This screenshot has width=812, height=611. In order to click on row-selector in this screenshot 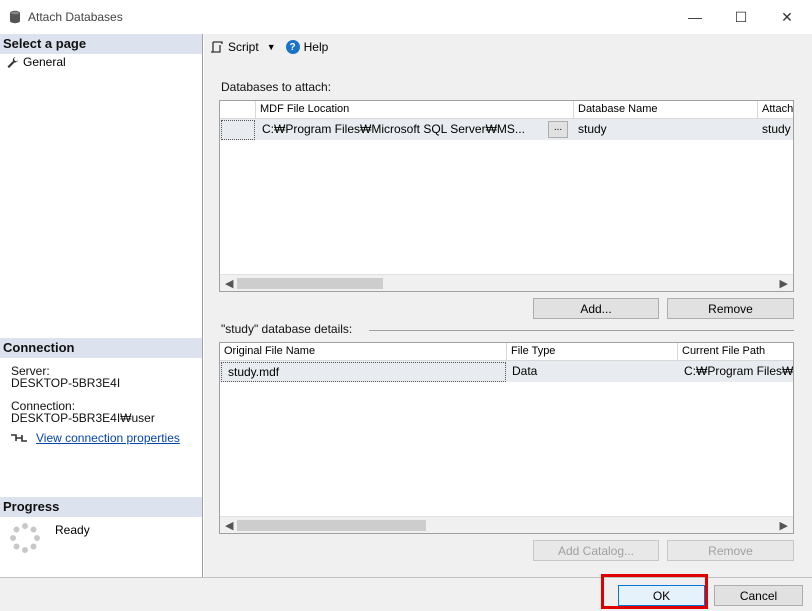, I will do `click(238, 129)`.